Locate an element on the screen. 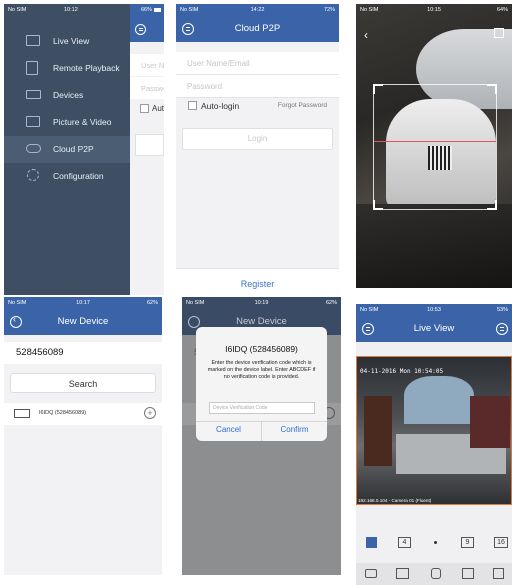  add-icon: + is located at coordinates (150, 413).